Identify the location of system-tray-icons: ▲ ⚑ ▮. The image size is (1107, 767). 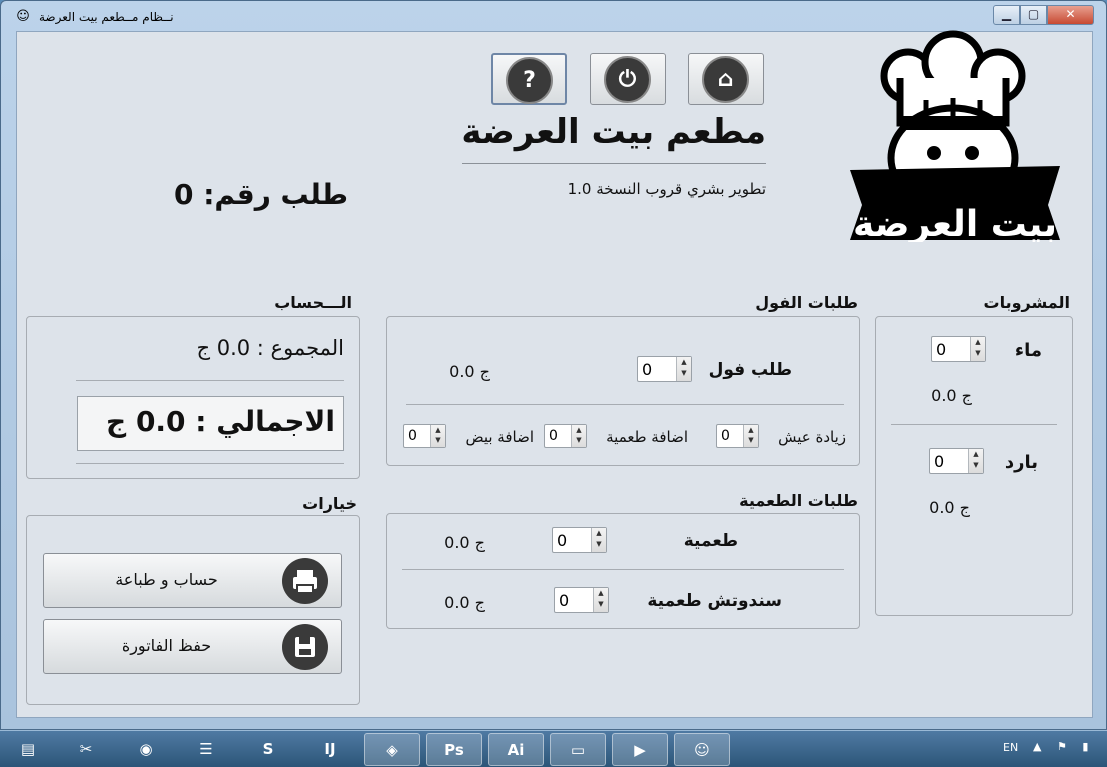
(1063, 746).